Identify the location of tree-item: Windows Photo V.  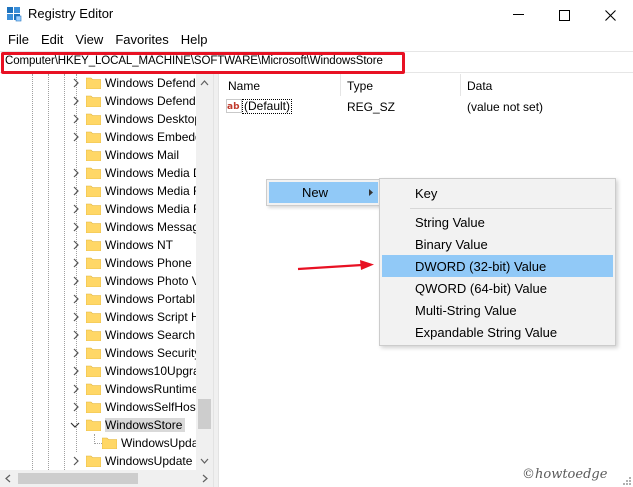
(98, 281).